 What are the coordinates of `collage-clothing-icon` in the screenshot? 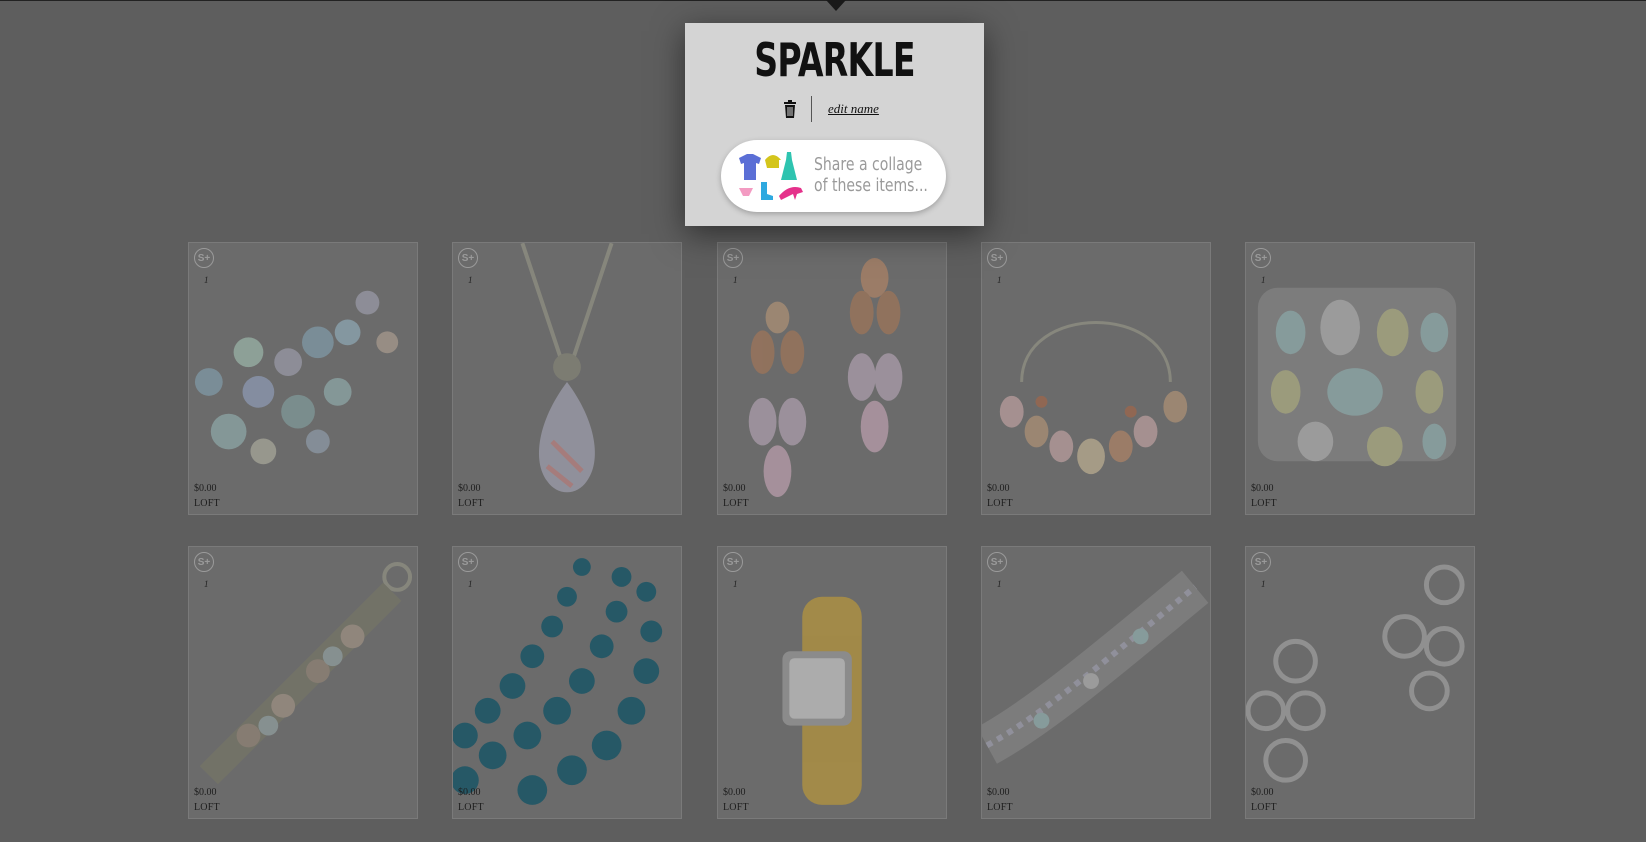 It's located at (771, 176).